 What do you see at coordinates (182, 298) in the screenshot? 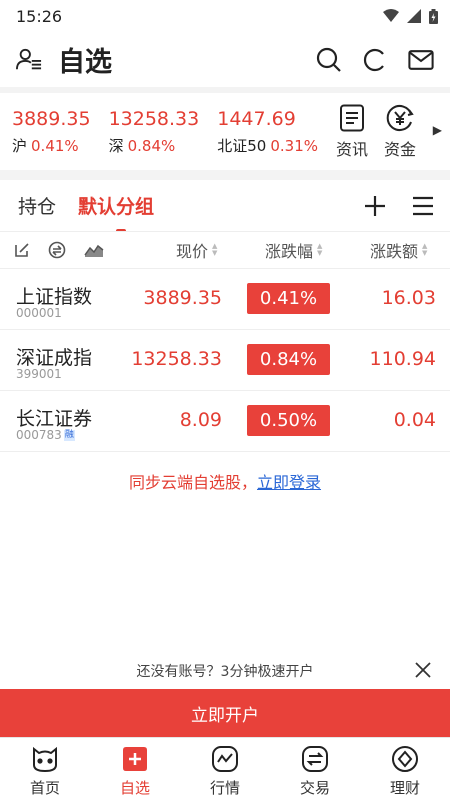
I see `stock-price: 3889.35` at bounding box center [182, 298].